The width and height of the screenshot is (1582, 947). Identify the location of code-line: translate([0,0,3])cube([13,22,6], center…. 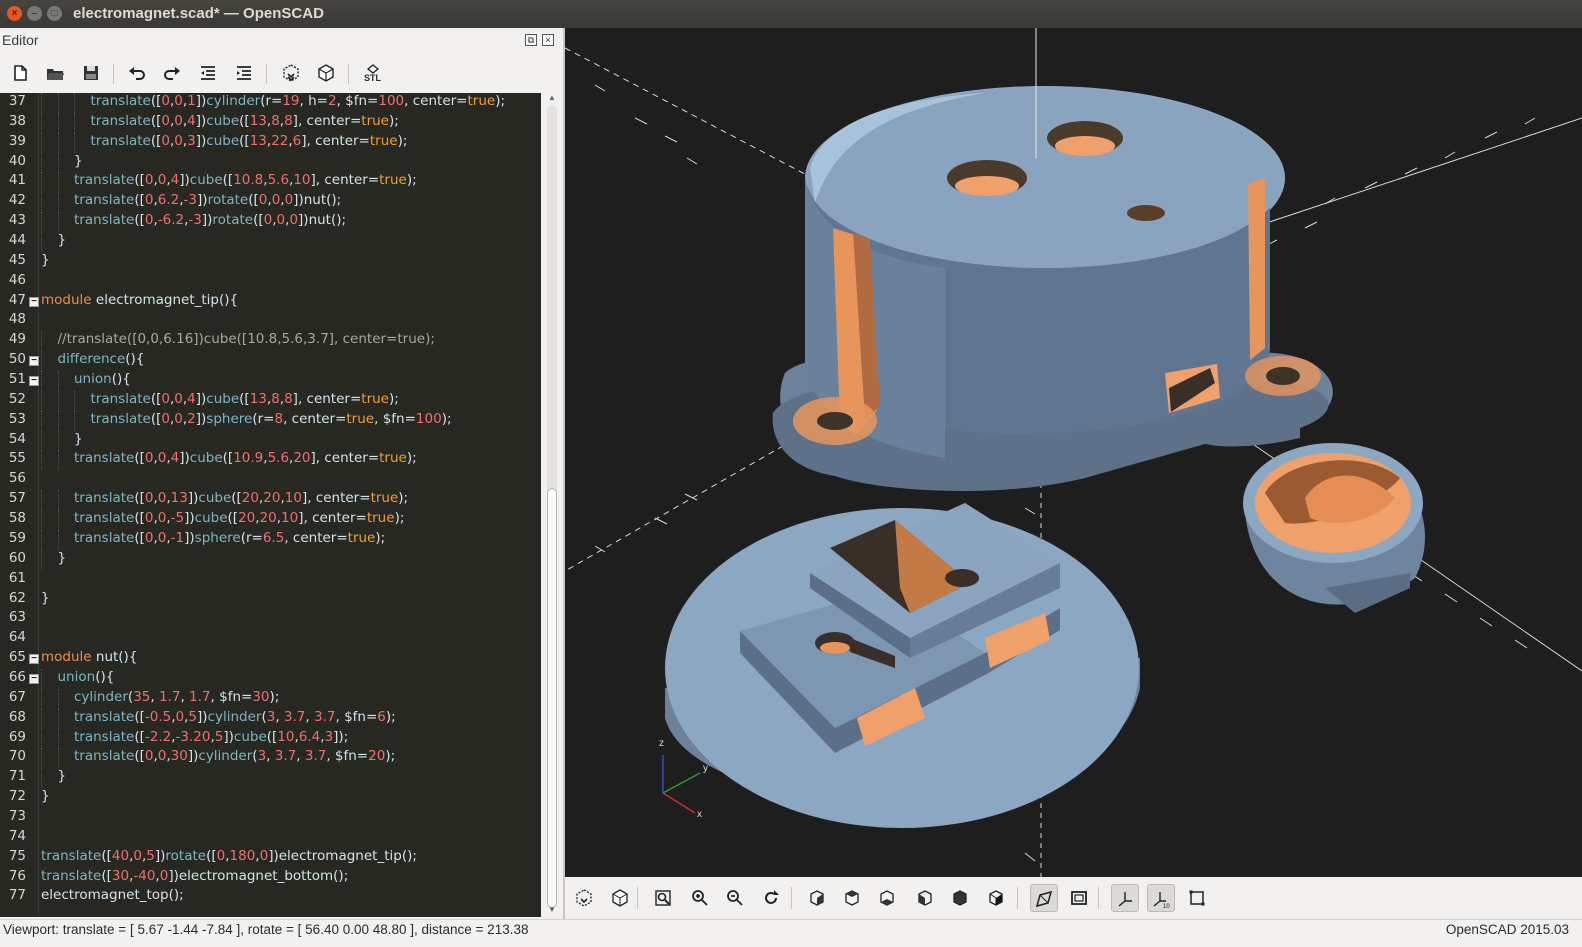
(249, 141).